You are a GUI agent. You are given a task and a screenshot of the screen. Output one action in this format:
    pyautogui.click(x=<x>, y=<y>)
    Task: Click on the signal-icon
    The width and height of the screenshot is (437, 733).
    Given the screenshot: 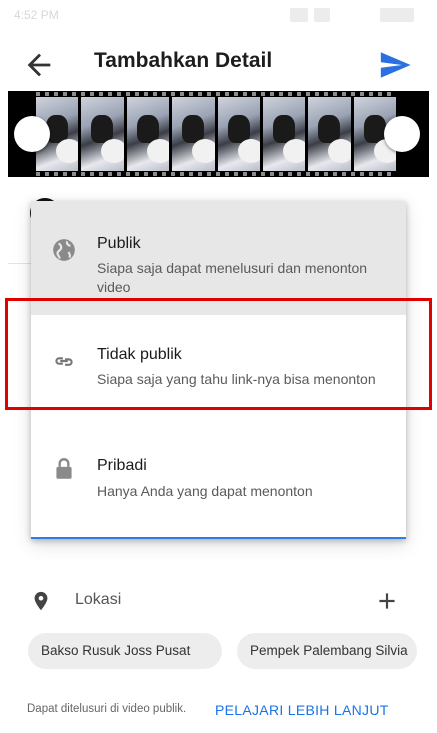 What is the action you would take?
    pyautogui.click(x=299, y=15)
    